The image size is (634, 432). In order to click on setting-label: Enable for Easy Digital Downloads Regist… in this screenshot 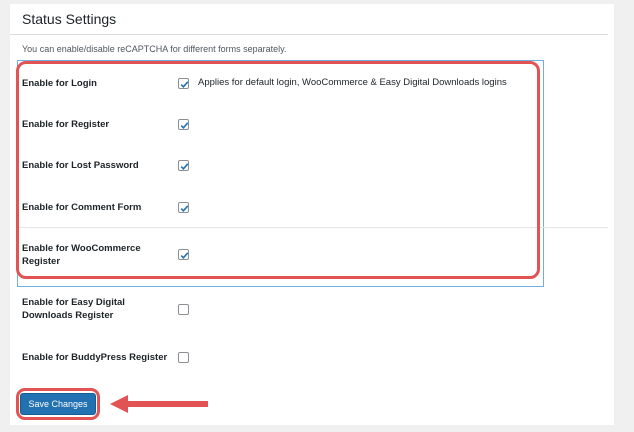, I will do `click(73, 309)`.